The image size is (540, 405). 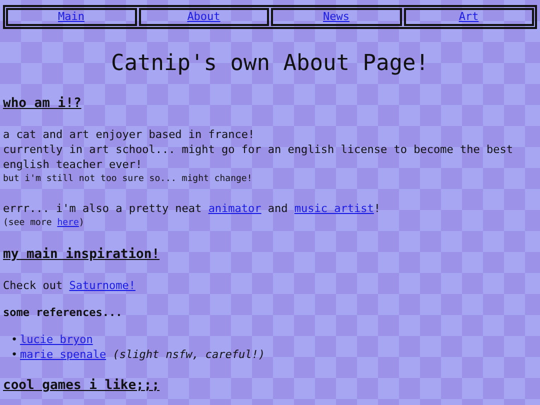 I want to click on text-link: animator, so click(x=235, y=208).